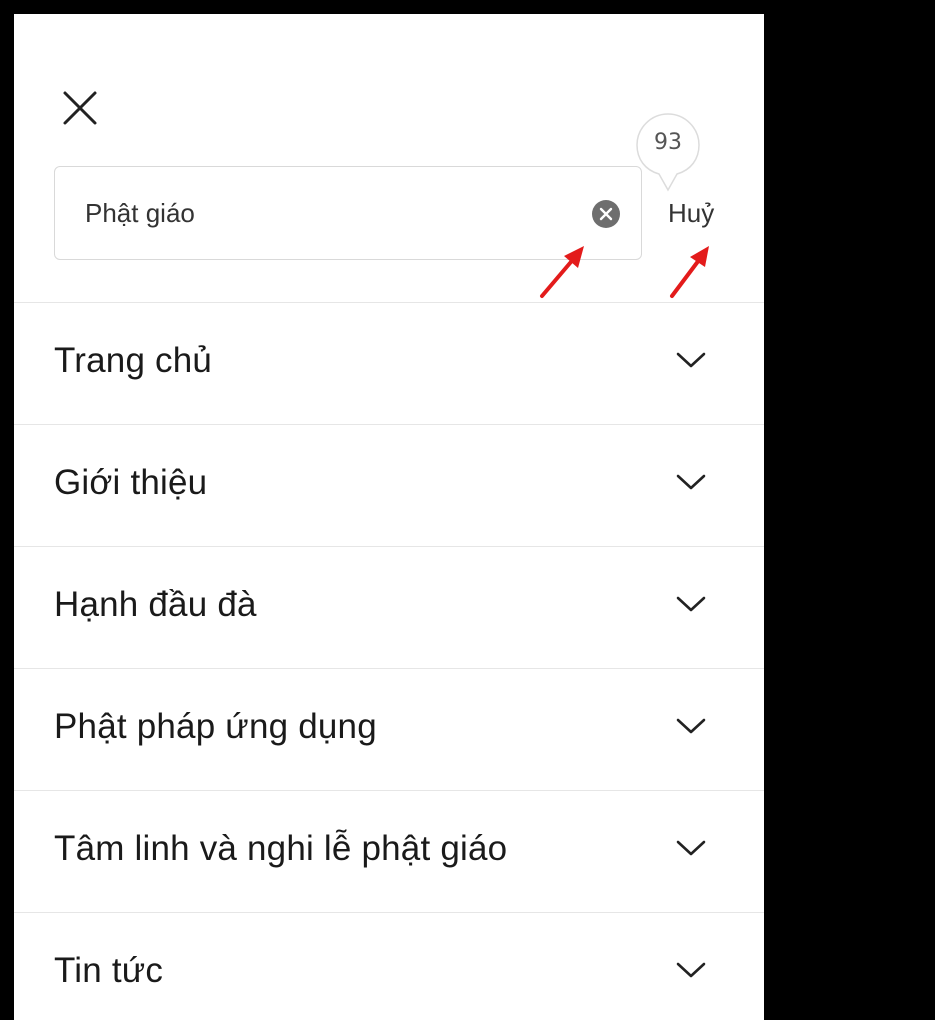 Image resolution: width=935 pixels, height=1020 pixels. What do you see at coordinates (389, 966) in the screenshot?
I see `menu-item-tin-tuc: Tin tức` at bounding box center [389, 966].